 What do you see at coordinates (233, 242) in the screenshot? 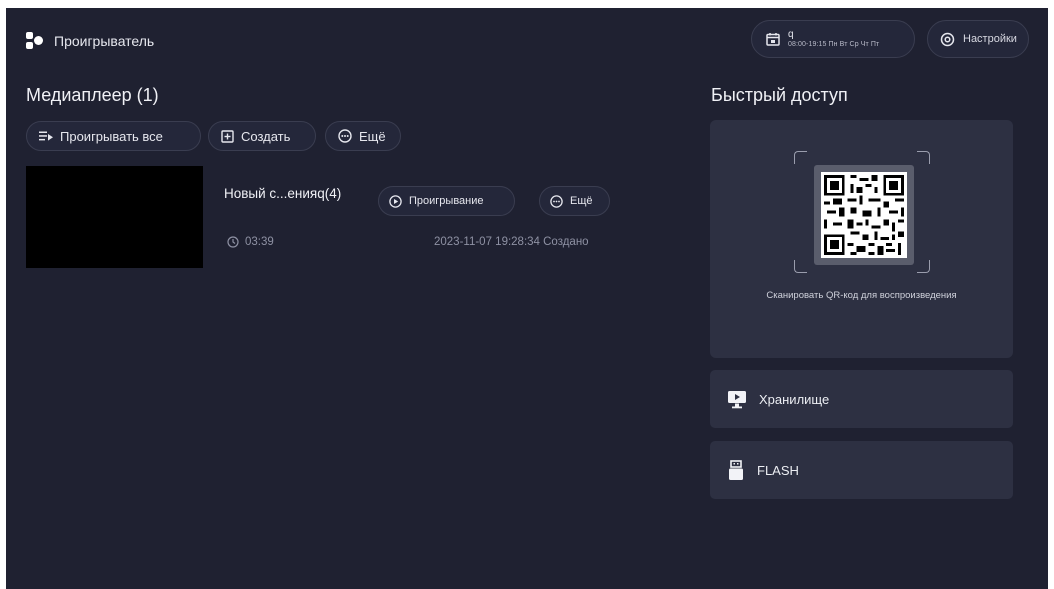
I see `clock-icon` at bounding box center [233, 242].